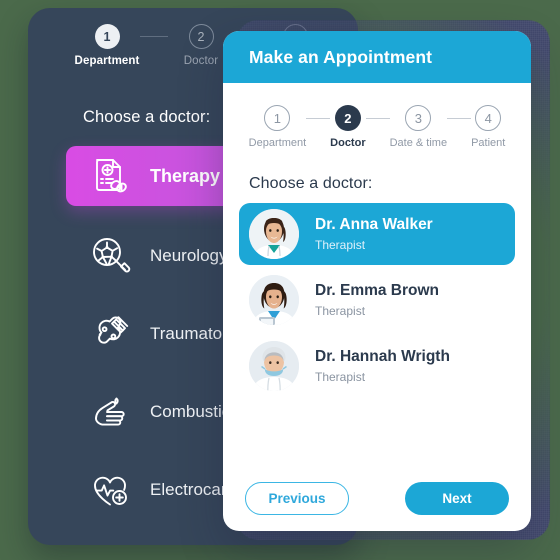 The height and width of the screenshot is (560, 560). Describe the element at coordinates (110, 411) in the screenshot. I see `burned-hand-icon` at that location.